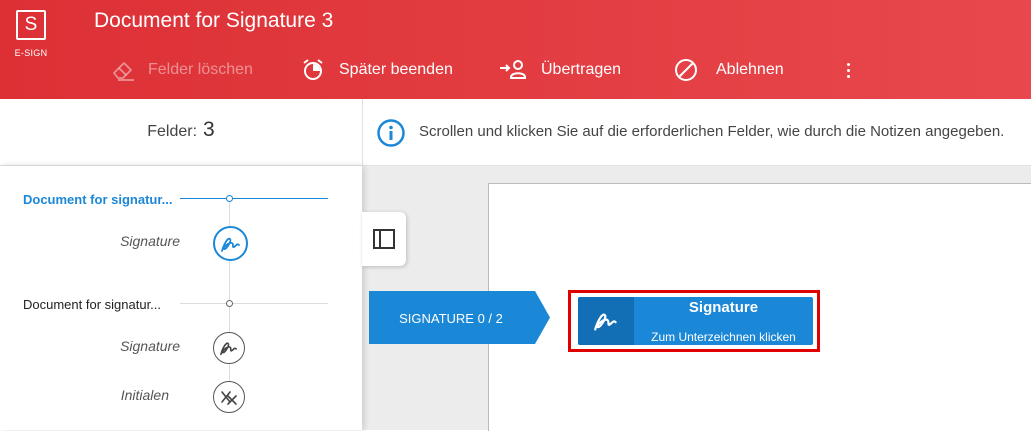  I want to click on sidebar-panel-icon, so click(384, 239).